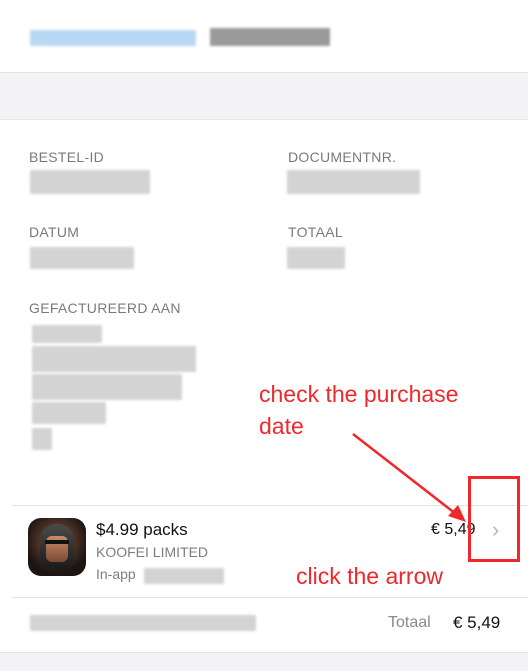 The height and width of the screenshot is (671, 528). I want to click on redacted-item-detail, so click(184, 576).